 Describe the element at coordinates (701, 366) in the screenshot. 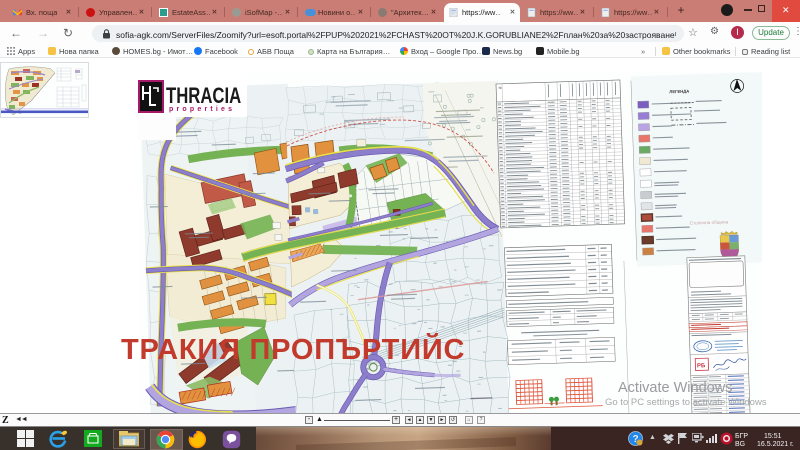

I see `svg-text: РБ` at that location.